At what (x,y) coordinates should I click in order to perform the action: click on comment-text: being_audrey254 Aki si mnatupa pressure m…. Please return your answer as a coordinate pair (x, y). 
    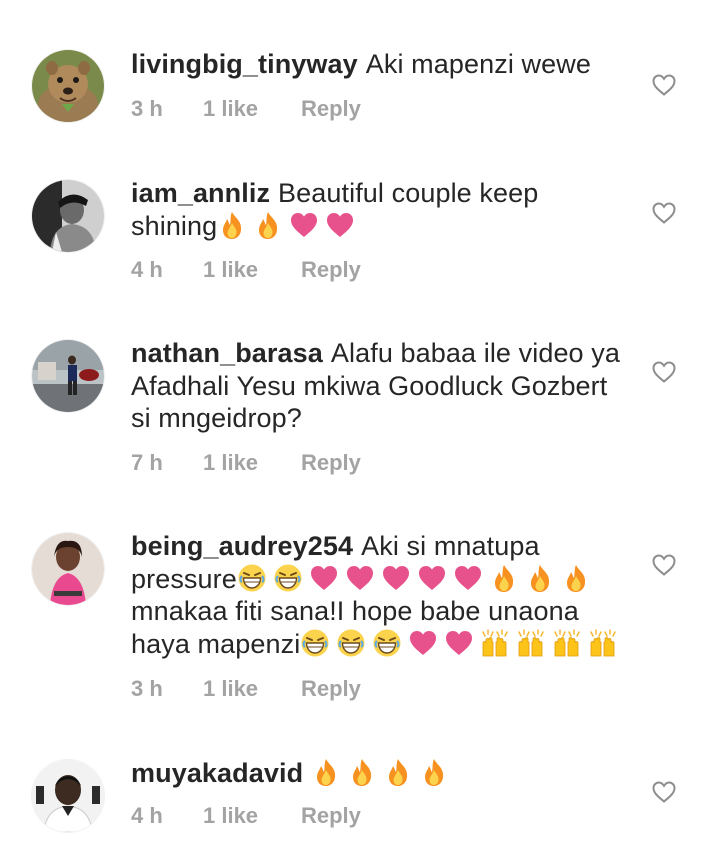
    Looking at the image, I should click on (381, 595).